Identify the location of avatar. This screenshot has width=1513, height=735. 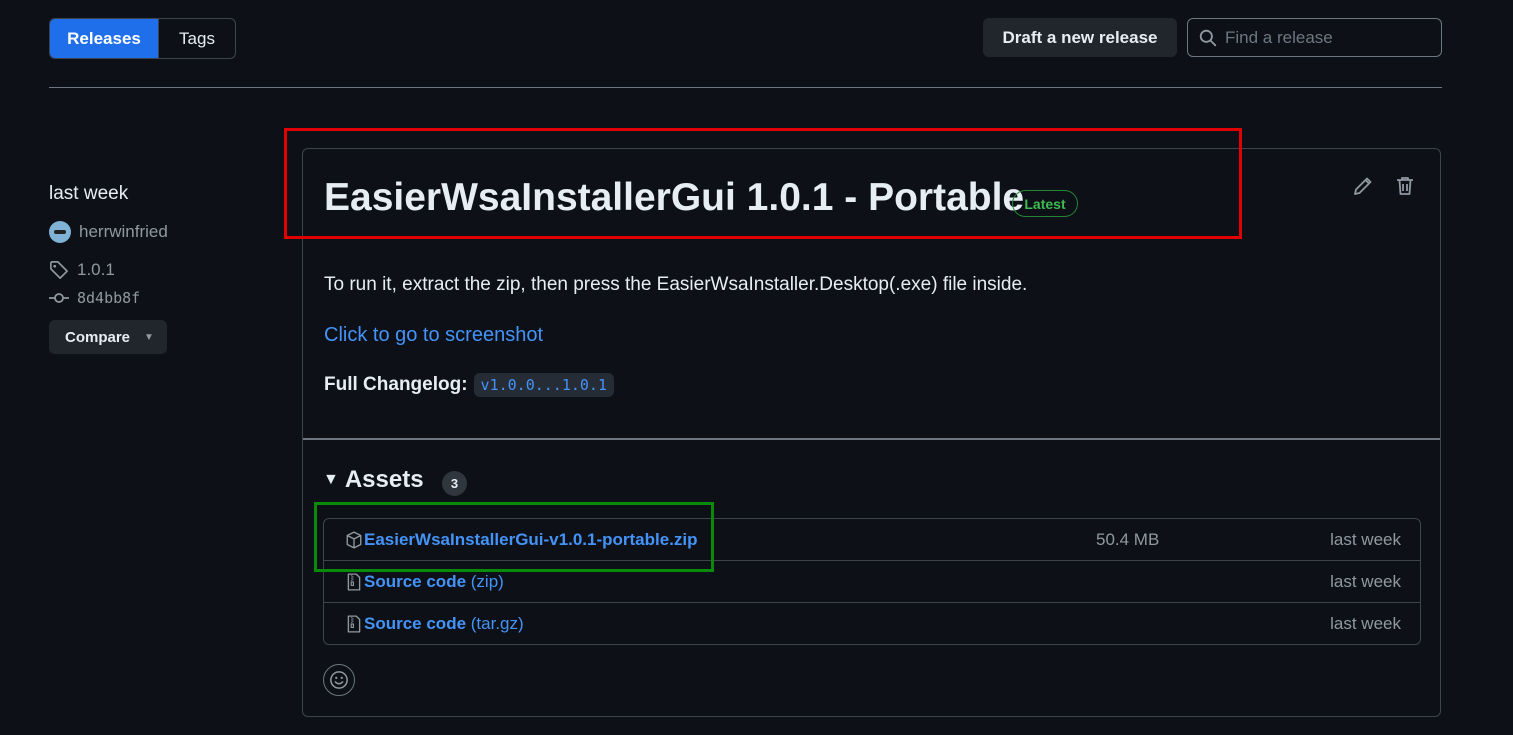
(60, 232).